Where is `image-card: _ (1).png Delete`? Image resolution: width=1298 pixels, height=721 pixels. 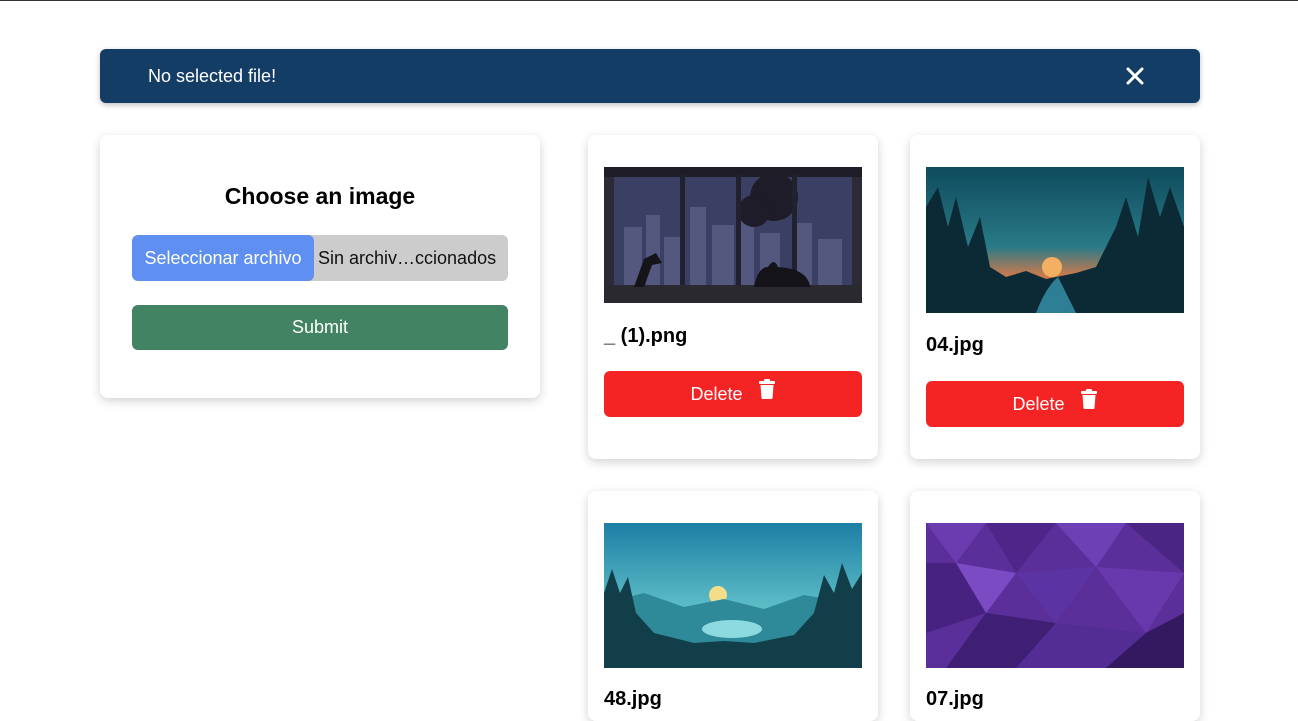 image-card: _ (1).png Delete is located at coordinates (733, 297).